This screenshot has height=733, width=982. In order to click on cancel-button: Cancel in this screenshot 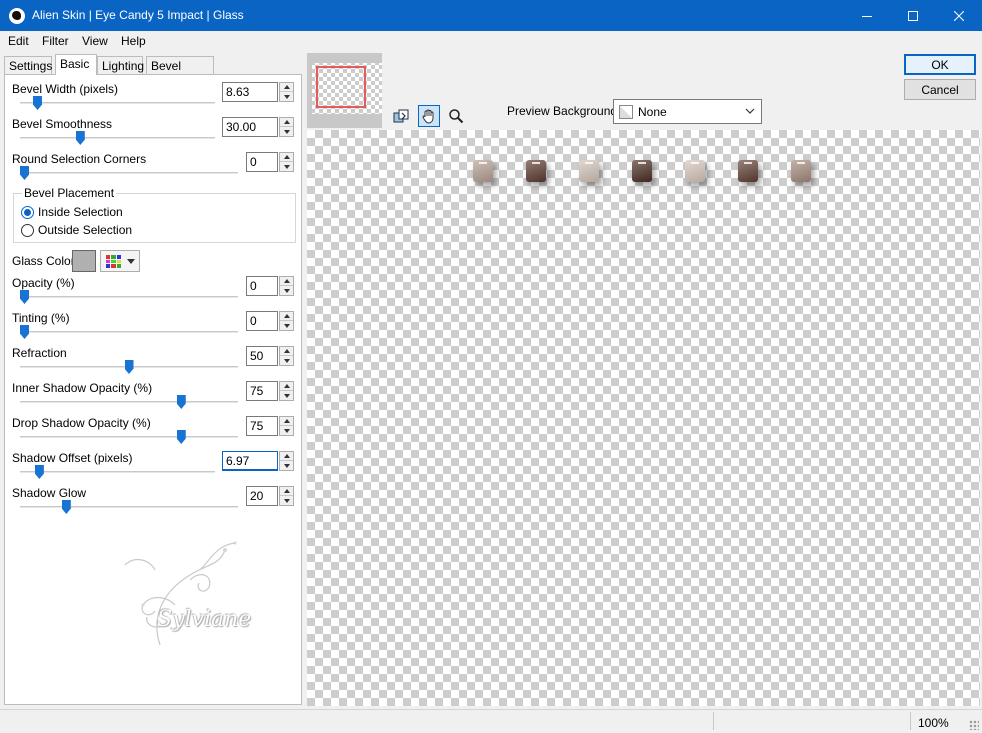, I will do `click(940, 89)`.